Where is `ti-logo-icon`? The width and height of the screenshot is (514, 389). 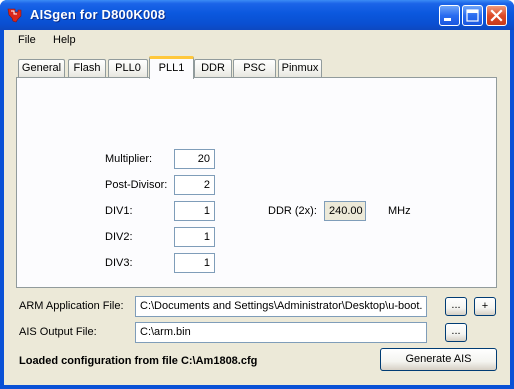
ti-logo-icon is located at coordinates (14, 15).